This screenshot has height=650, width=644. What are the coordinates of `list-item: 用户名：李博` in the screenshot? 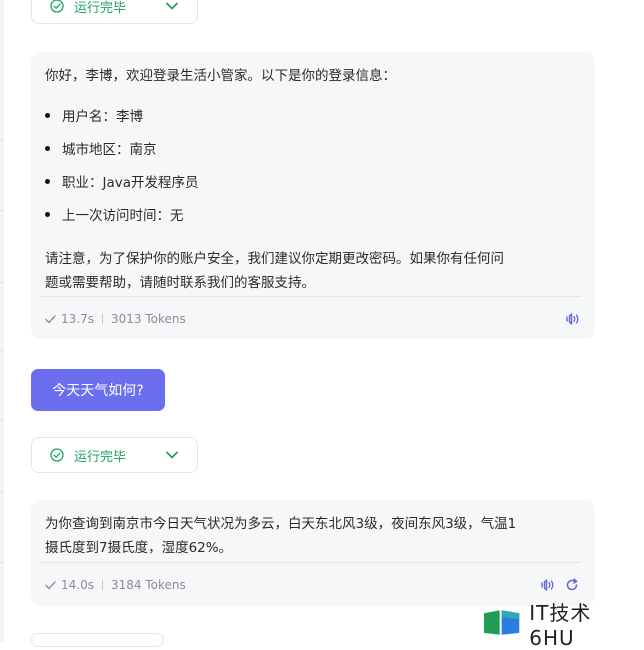 It's located at (94, 115).